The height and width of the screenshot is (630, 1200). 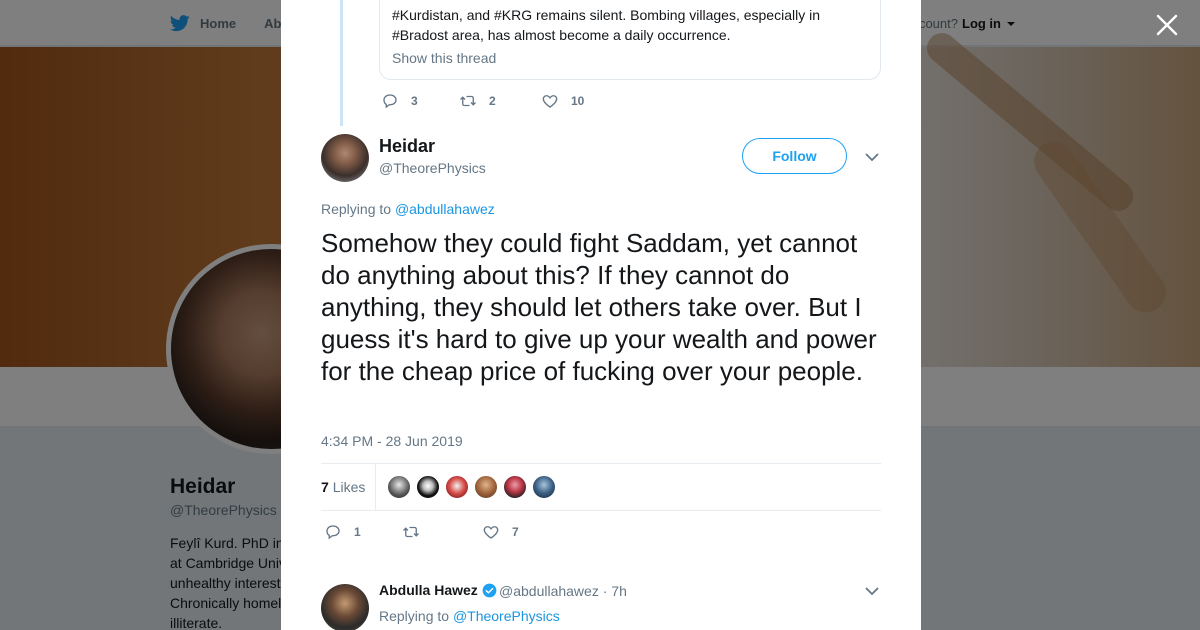 What do you see at coordinates (601, 487) in the screenshot?
I see `likes-bar: 7 Likes` at bounding box center [601, 487].